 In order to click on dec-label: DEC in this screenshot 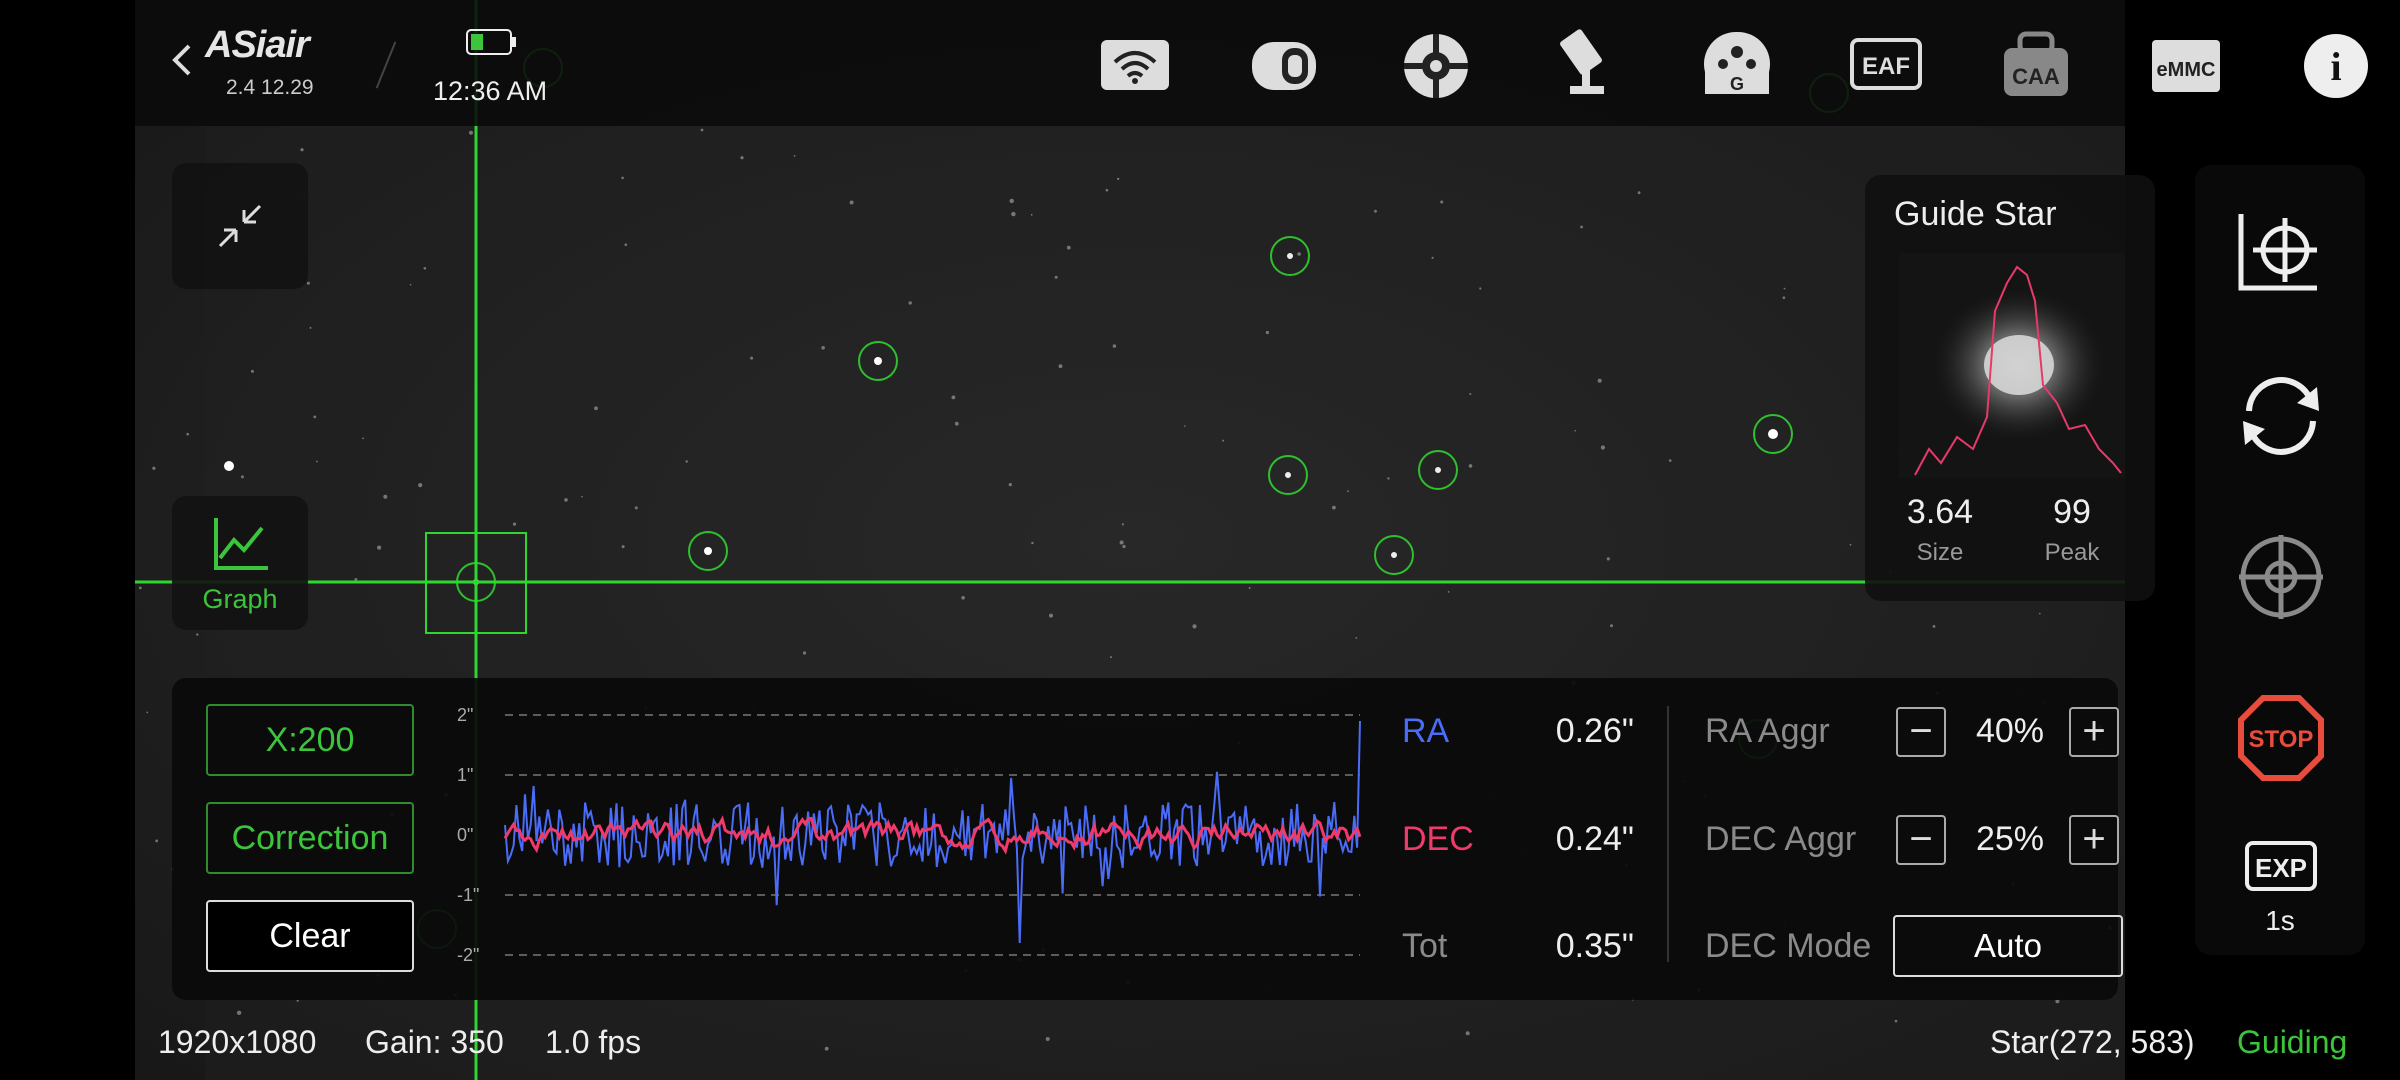, I will do `click(1438, 839)`.